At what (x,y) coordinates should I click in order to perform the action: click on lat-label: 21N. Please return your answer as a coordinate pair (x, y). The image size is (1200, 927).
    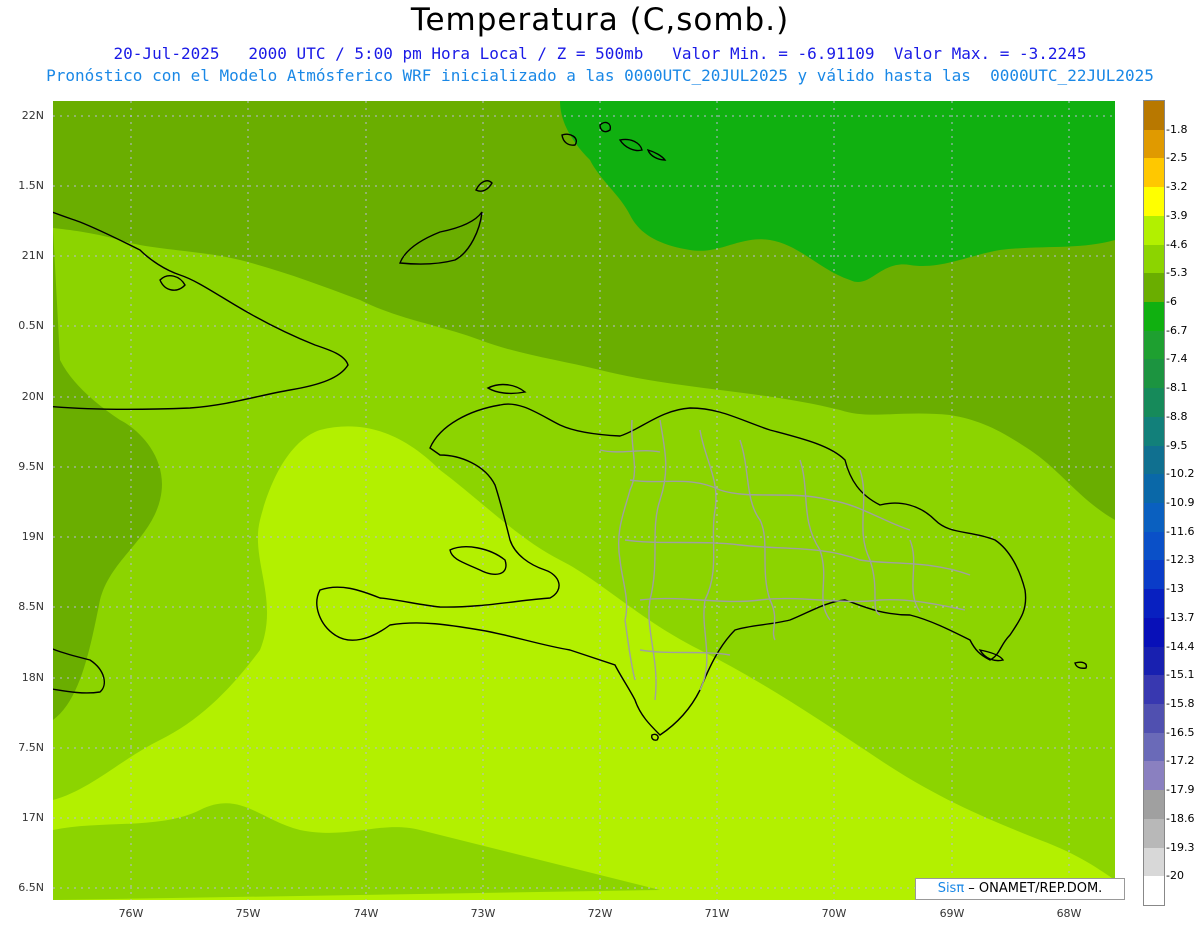
    Looking at the image, I should click on (32, 255).